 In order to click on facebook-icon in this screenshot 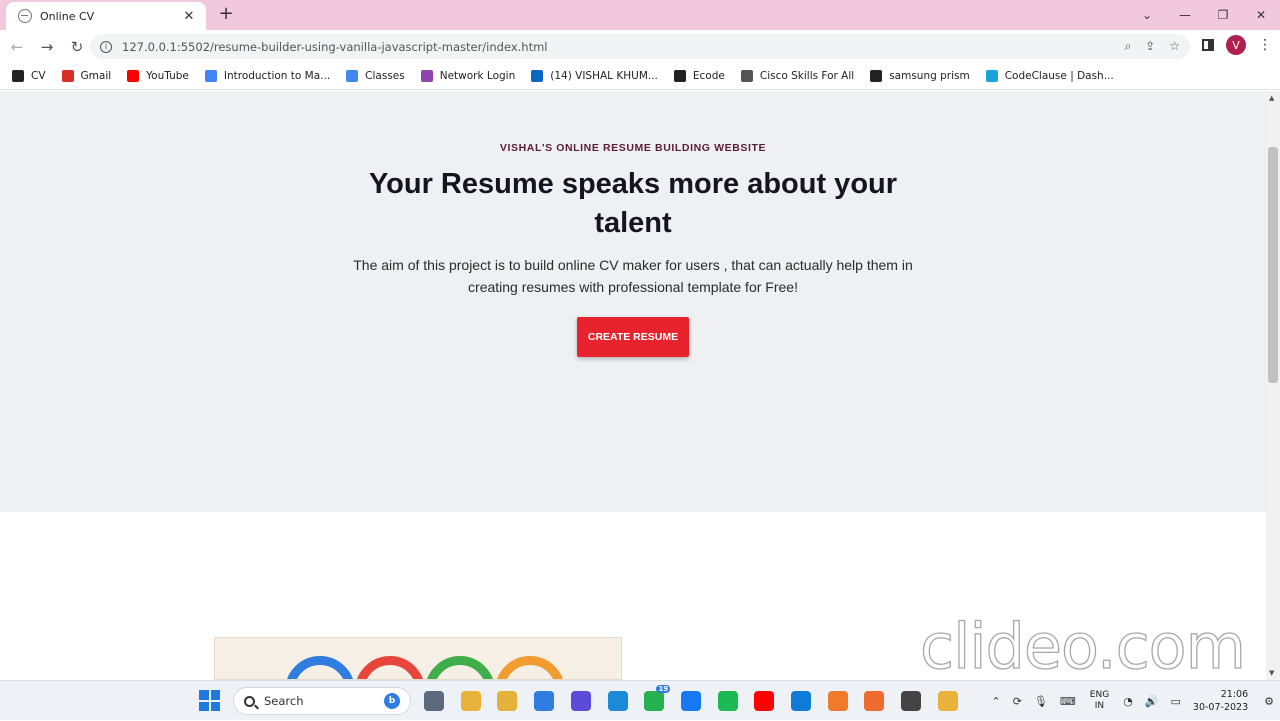, I will do `click(690, 701)`.